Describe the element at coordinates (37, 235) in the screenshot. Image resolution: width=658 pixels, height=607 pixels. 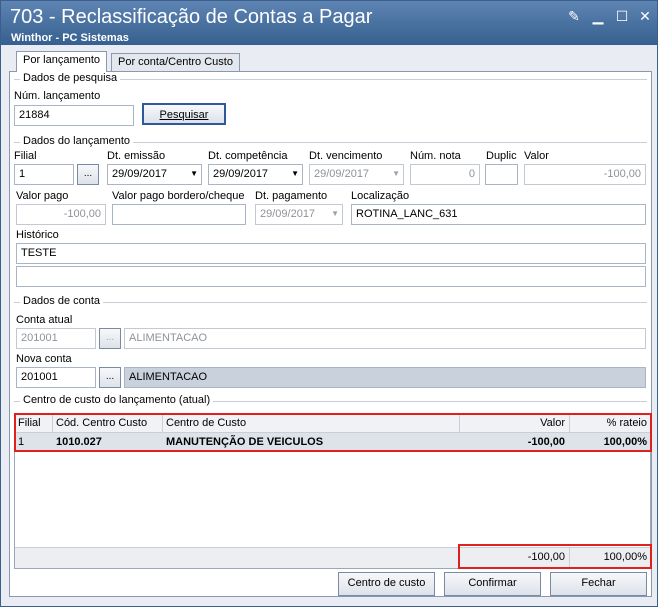
I see `historico-label: Histórico` at that location.